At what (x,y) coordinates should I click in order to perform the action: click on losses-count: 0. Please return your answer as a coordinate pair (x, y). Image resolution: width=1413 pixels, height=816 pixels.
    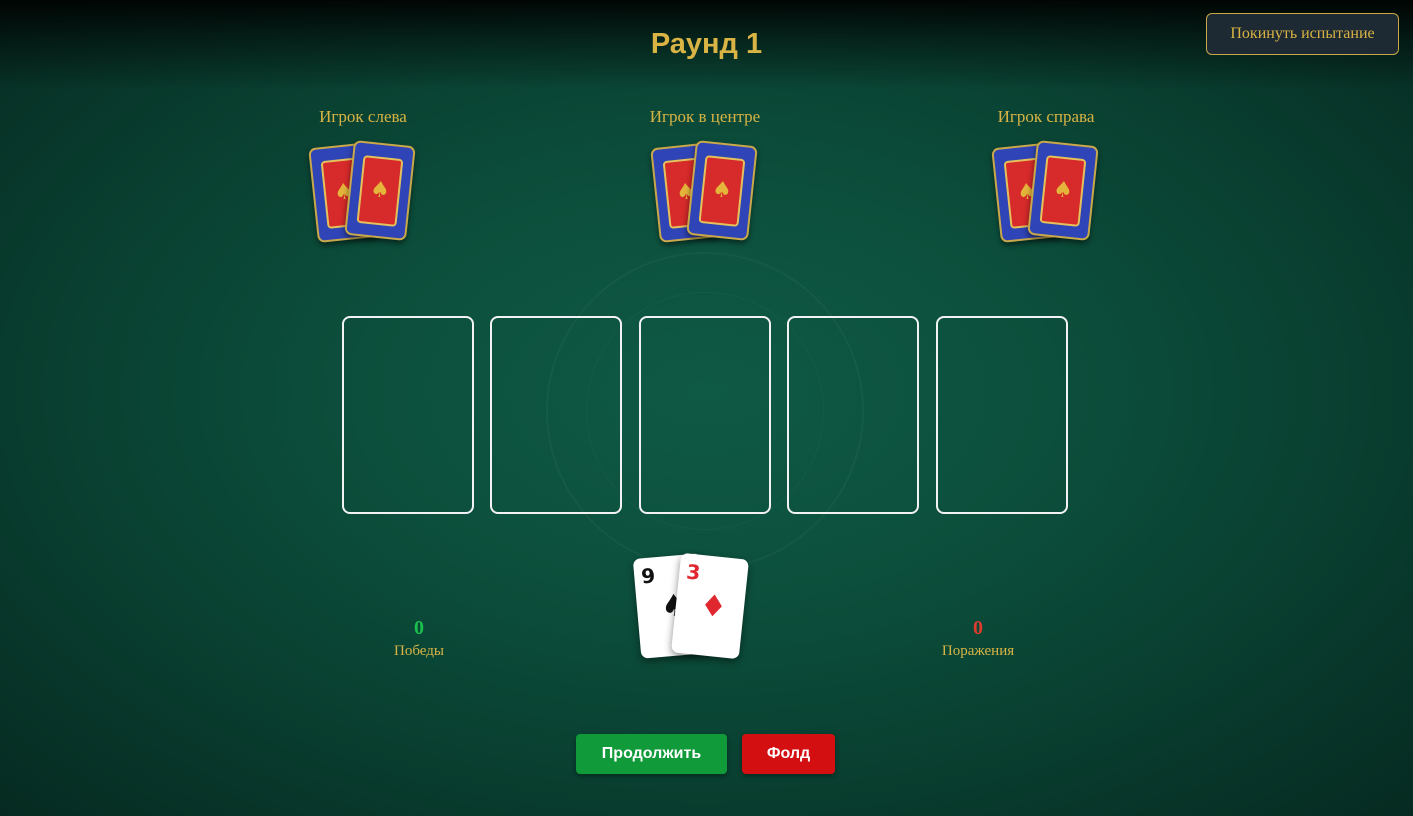
    Looking at the image, I should click on (978, 628).